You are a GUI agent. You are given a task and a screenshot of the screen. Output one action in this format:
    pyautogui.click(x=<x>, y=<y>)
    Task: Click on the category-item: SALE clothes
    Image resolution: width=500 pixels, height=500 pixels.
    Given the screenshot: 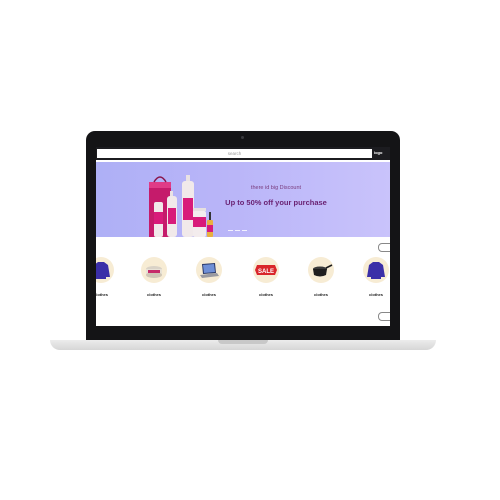 What is the action you would take?
    pyautogui.click(x=266, y=277)
    